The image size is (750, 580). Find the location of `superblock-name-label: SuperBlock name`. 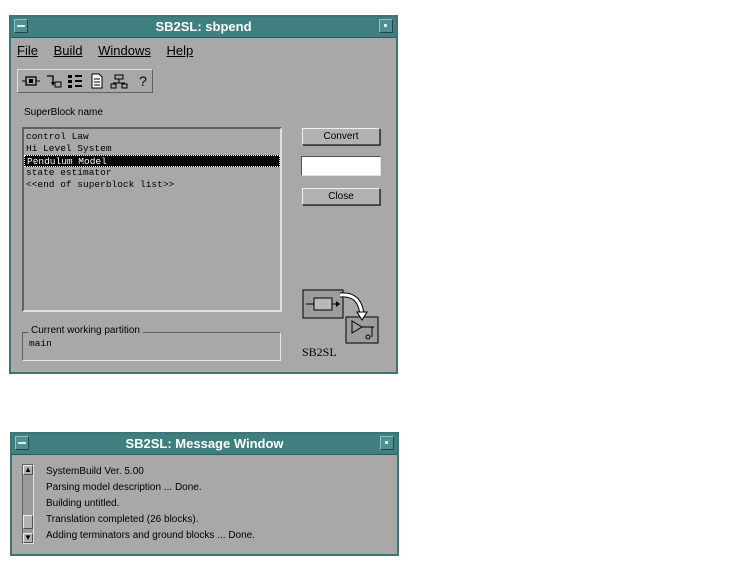

superblock-name-label: SuperBlock name is located at coordinates (63, 112).